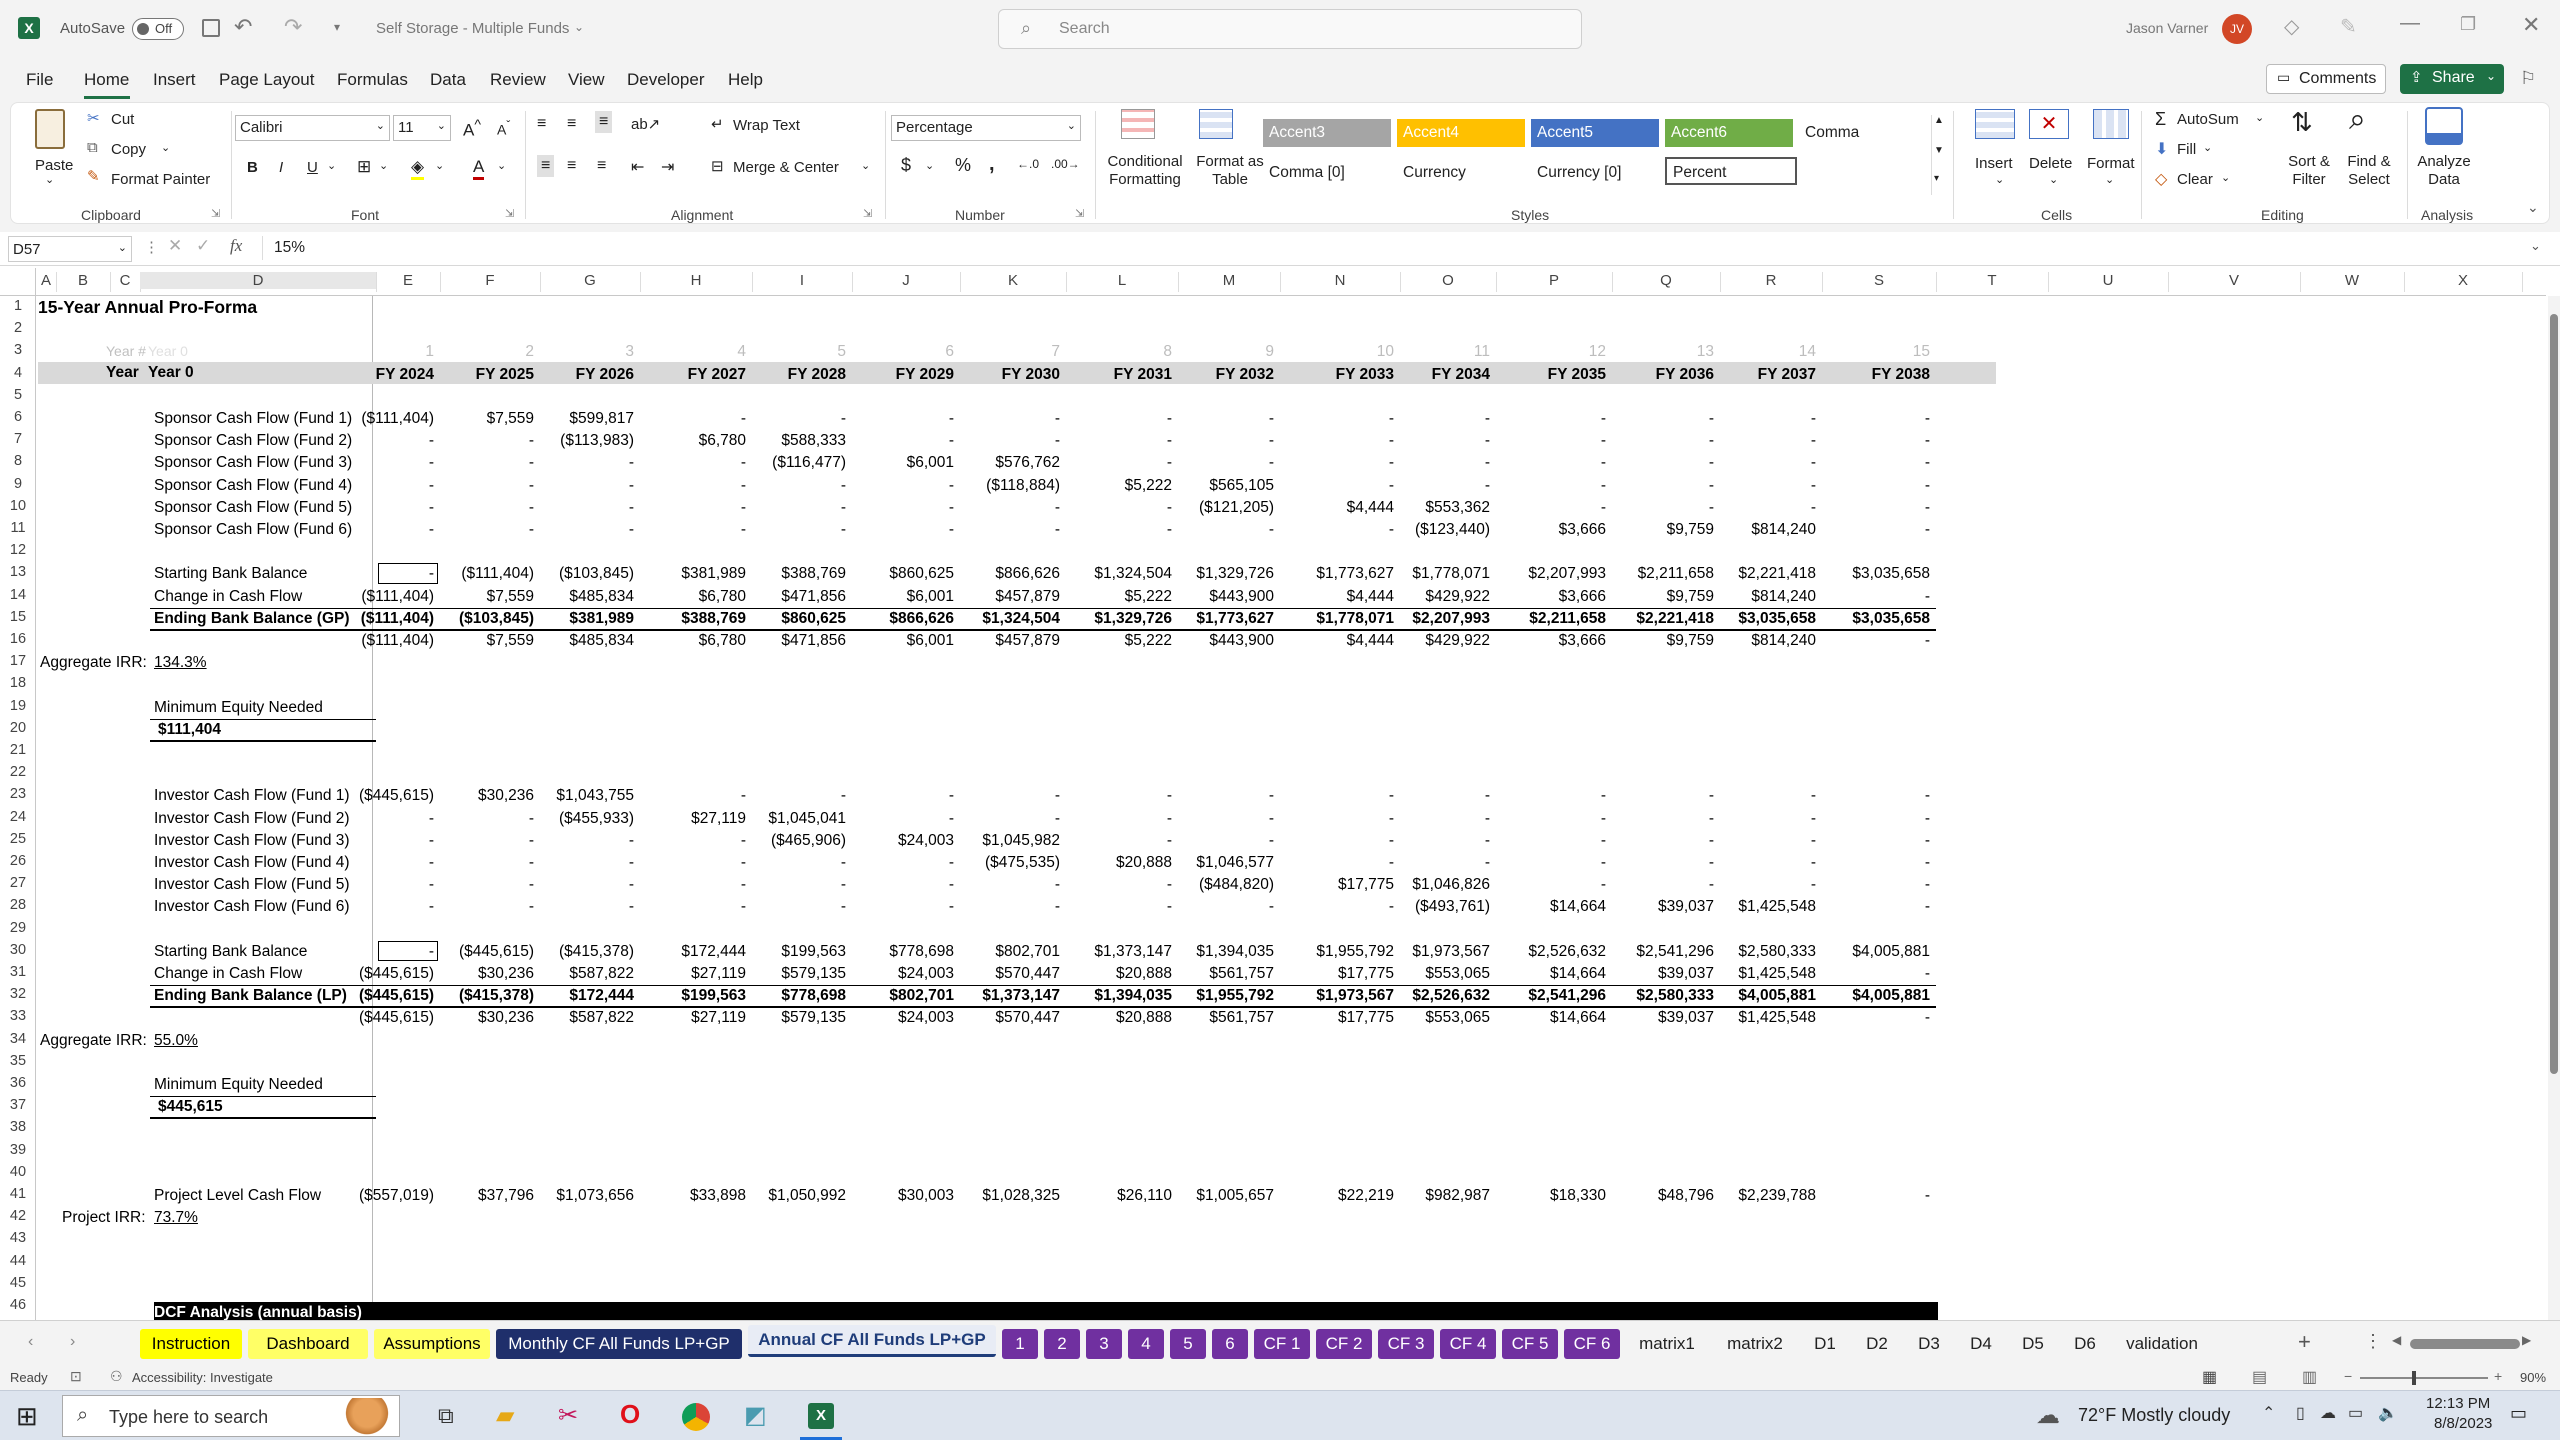 Image resolution: width=2560 pixels, height=1440 pixels. What do you see at coordinates (18, 1283) in the screenshot?
I see `row-header-45: 45` at bounding box center [18, 1283].